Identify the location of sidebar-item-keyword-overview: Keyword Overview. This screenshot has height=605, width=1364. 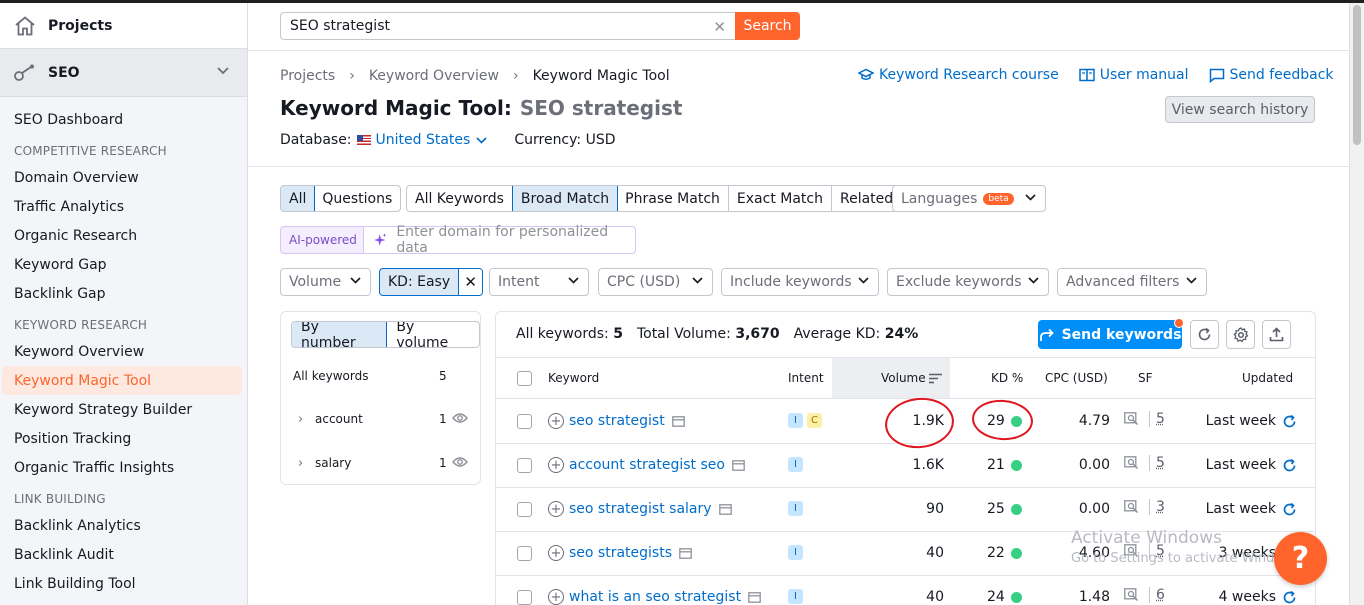
(123, 351).